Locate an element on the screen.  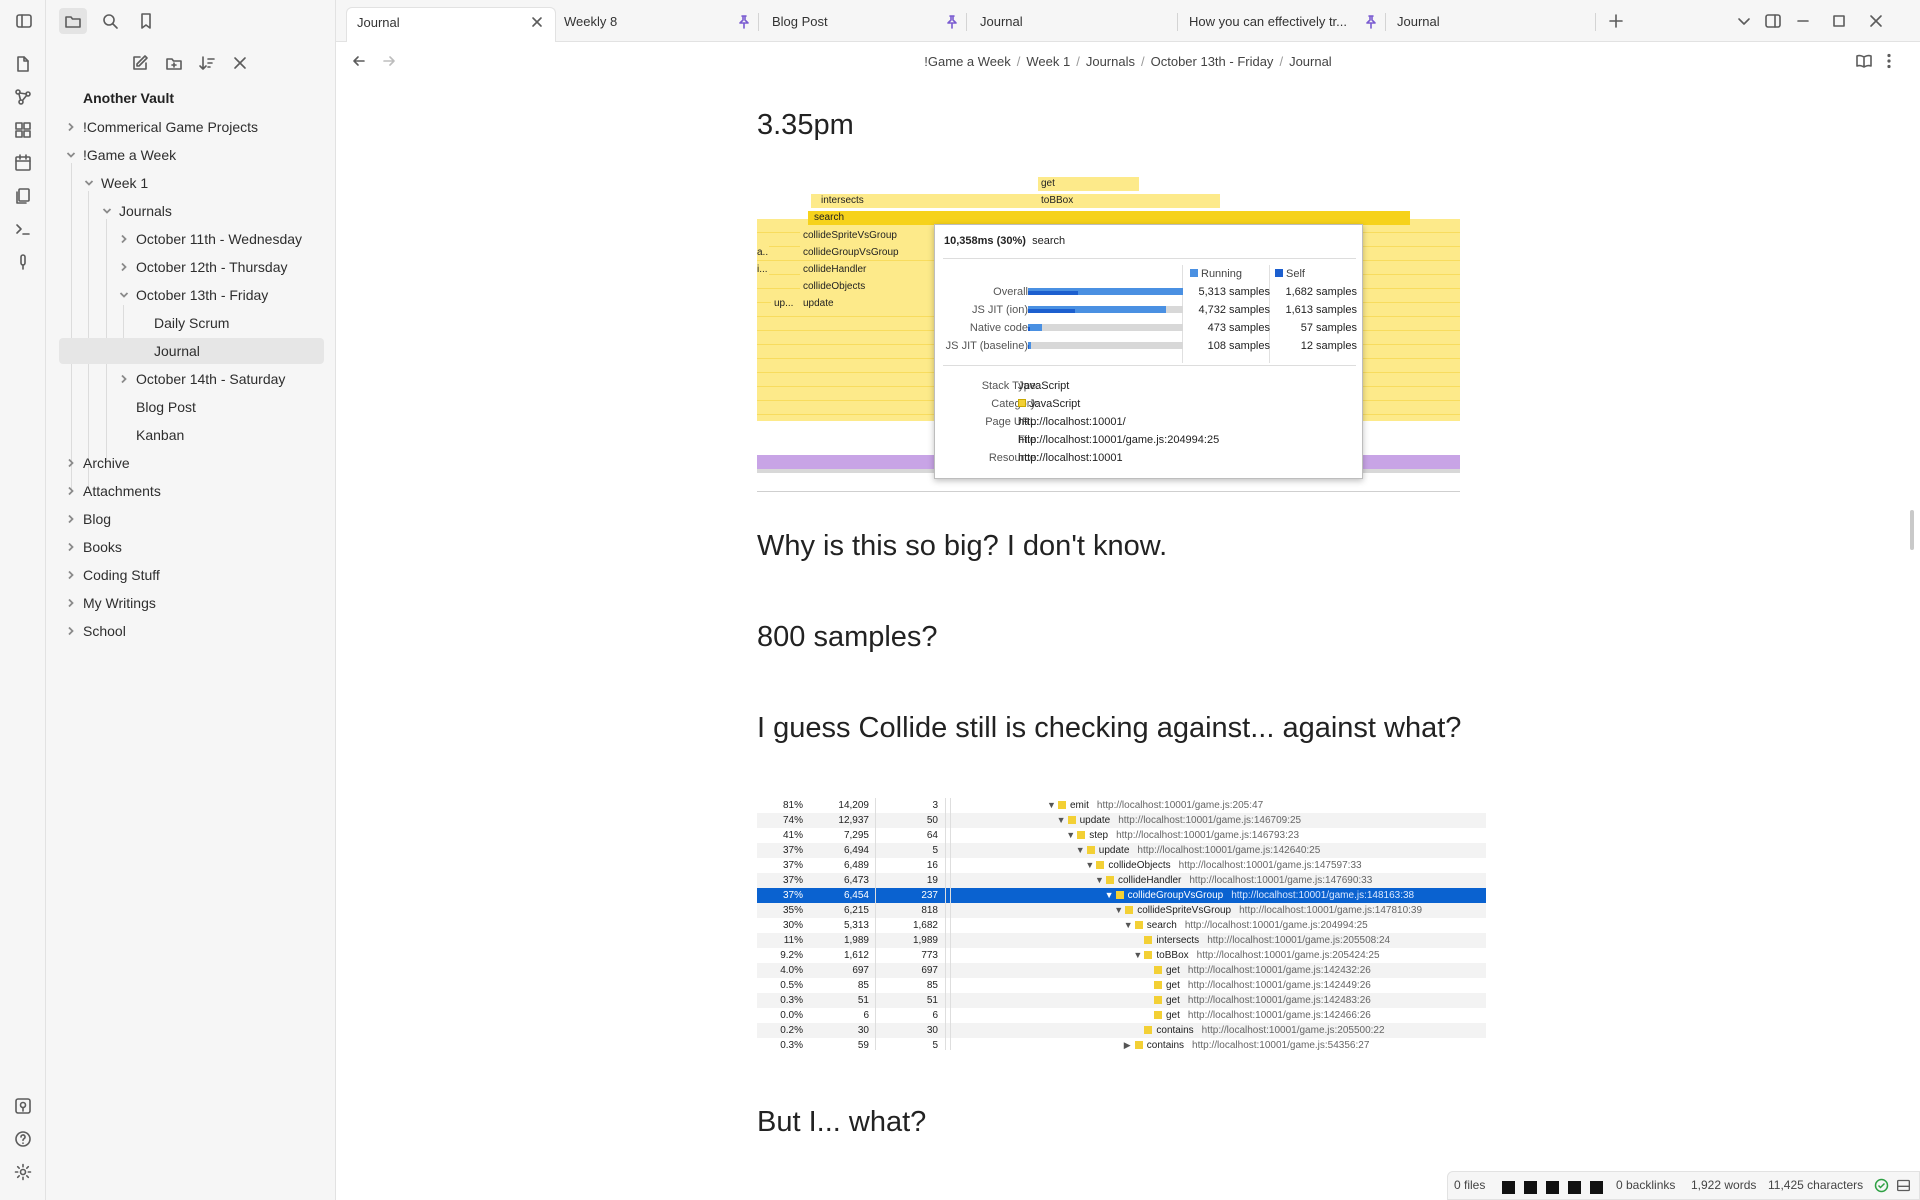
bookmark-icon is located at coordinates (146, 21).